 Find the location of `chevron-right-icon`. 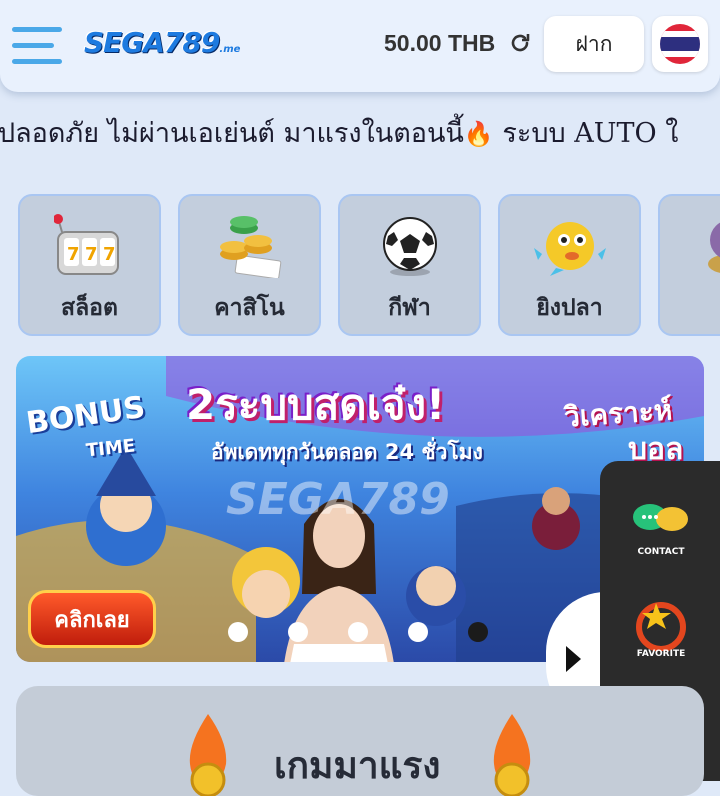

chevron-right-icon is located at coordinates (573, 659).